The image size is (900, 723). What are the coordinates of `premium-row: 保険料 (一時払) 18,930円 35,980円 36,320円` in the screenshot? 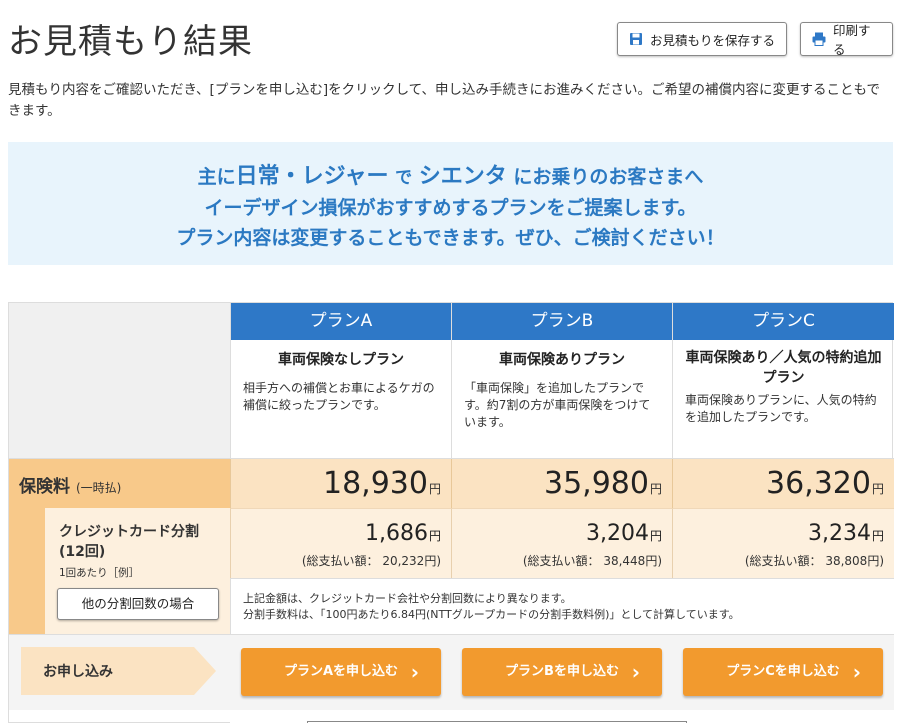 It's located at (451, 483).